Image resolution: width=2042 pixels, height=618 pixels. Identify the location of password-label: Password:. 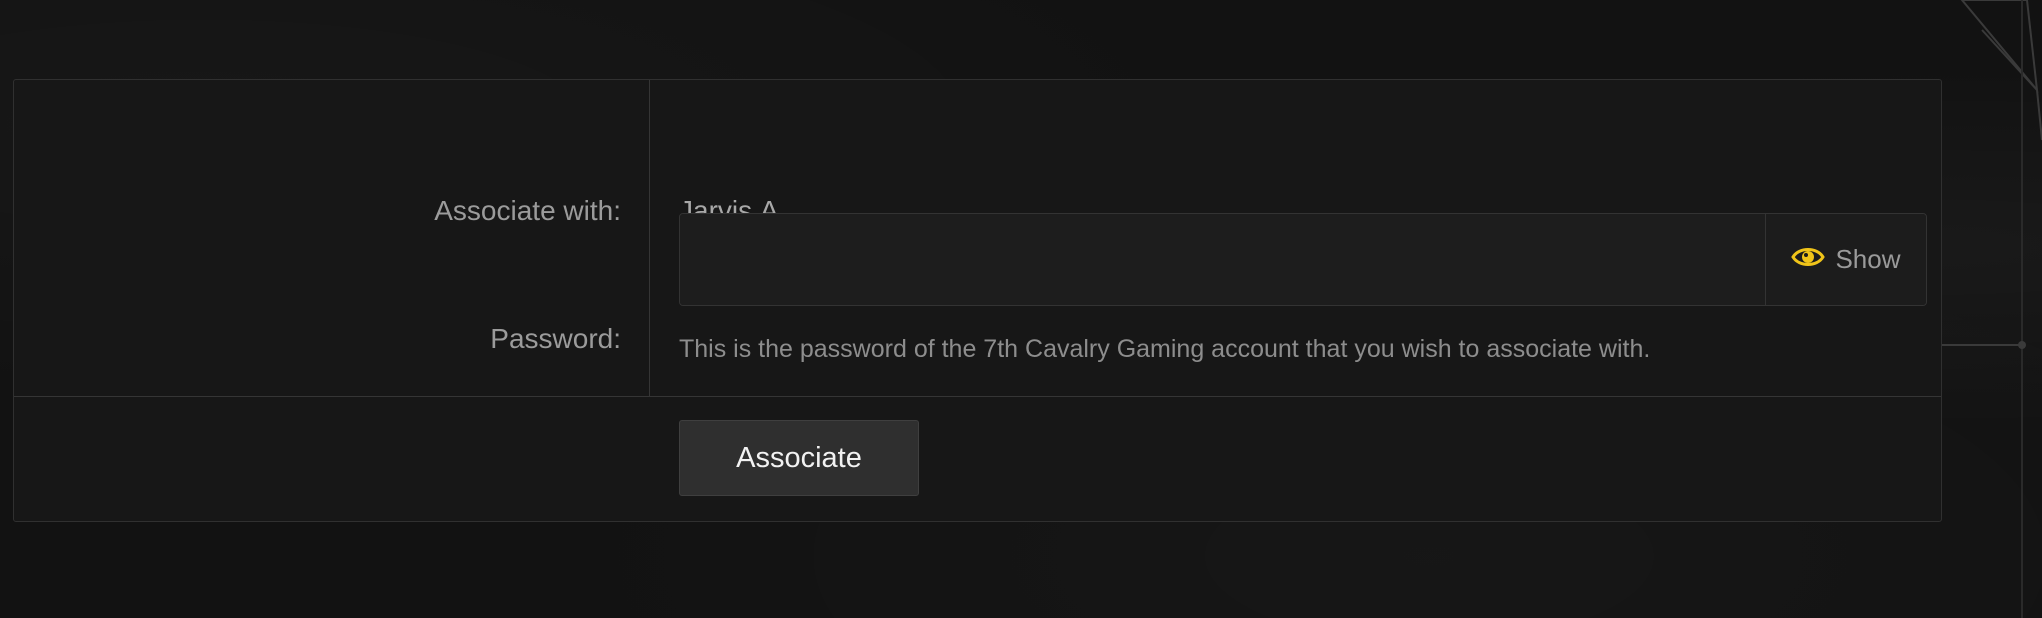
(555, 338).